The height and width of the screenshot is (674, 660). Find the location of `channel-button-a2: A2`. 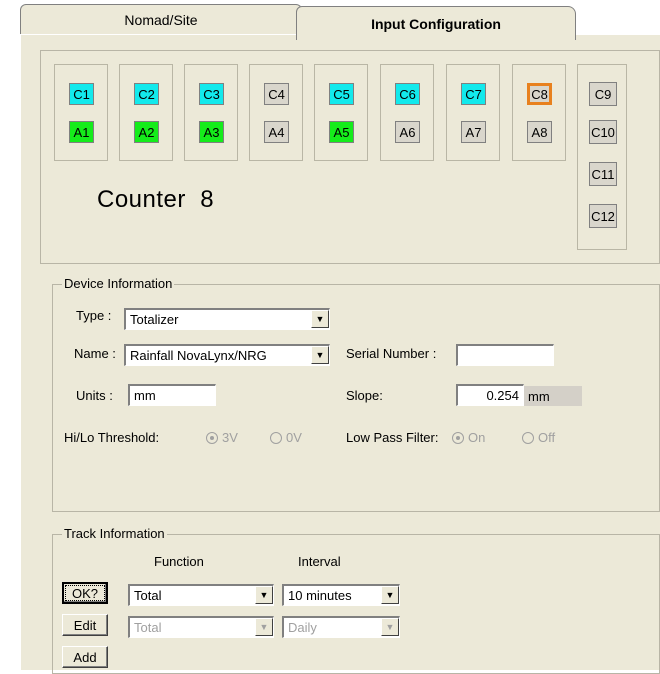

channel-button-a2: A2 is located at coordinates (146, 132).